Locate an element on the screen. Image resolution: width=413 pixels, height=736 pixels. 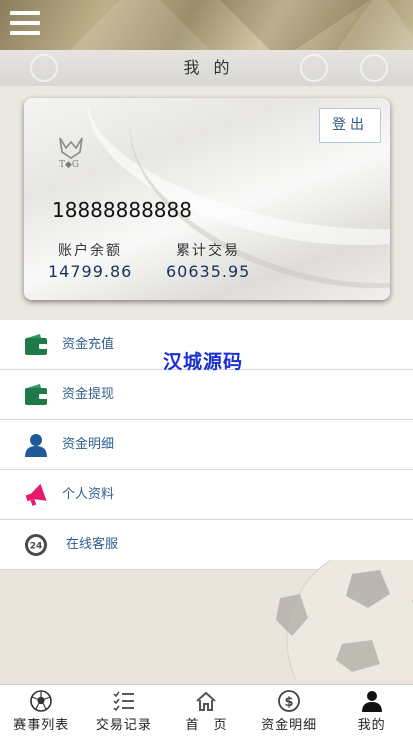
24h-clock-icon: 24 is located at coordinates (36, 545).